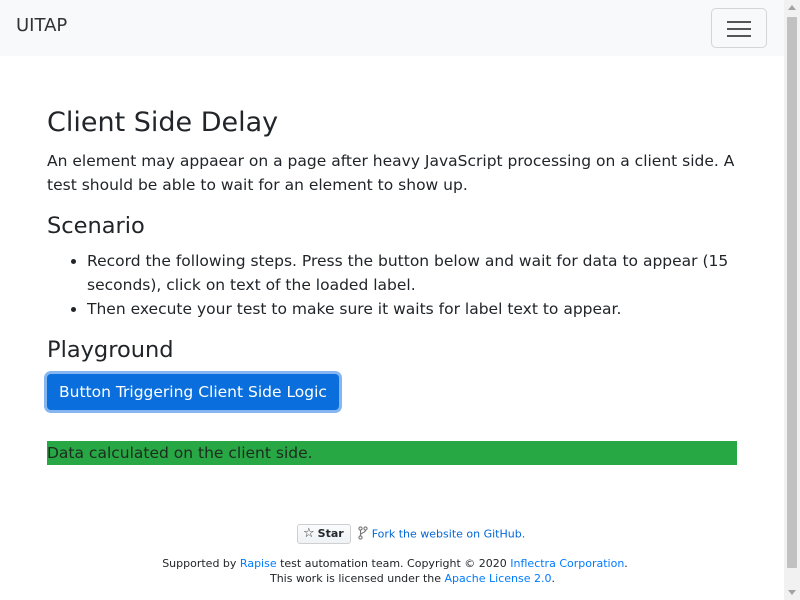 The width and height of the screenshot is (800, 600). What do you see at coordinates (626, 563) in the screenshot?
I see `support-suffix: .` at bounding box center [626, 563].